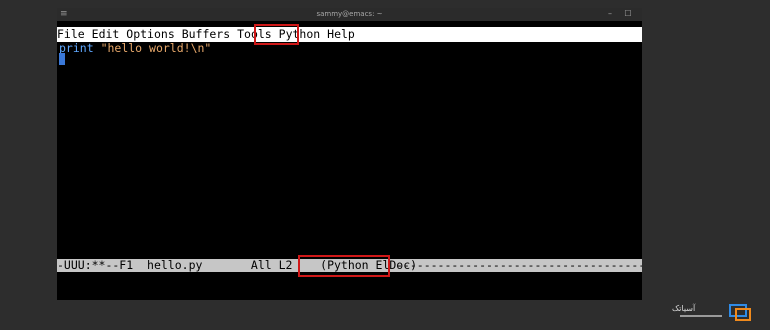  I want to click on title-bar: ≡ sammy@emacs: ~ – ☐, so click(349, 14).